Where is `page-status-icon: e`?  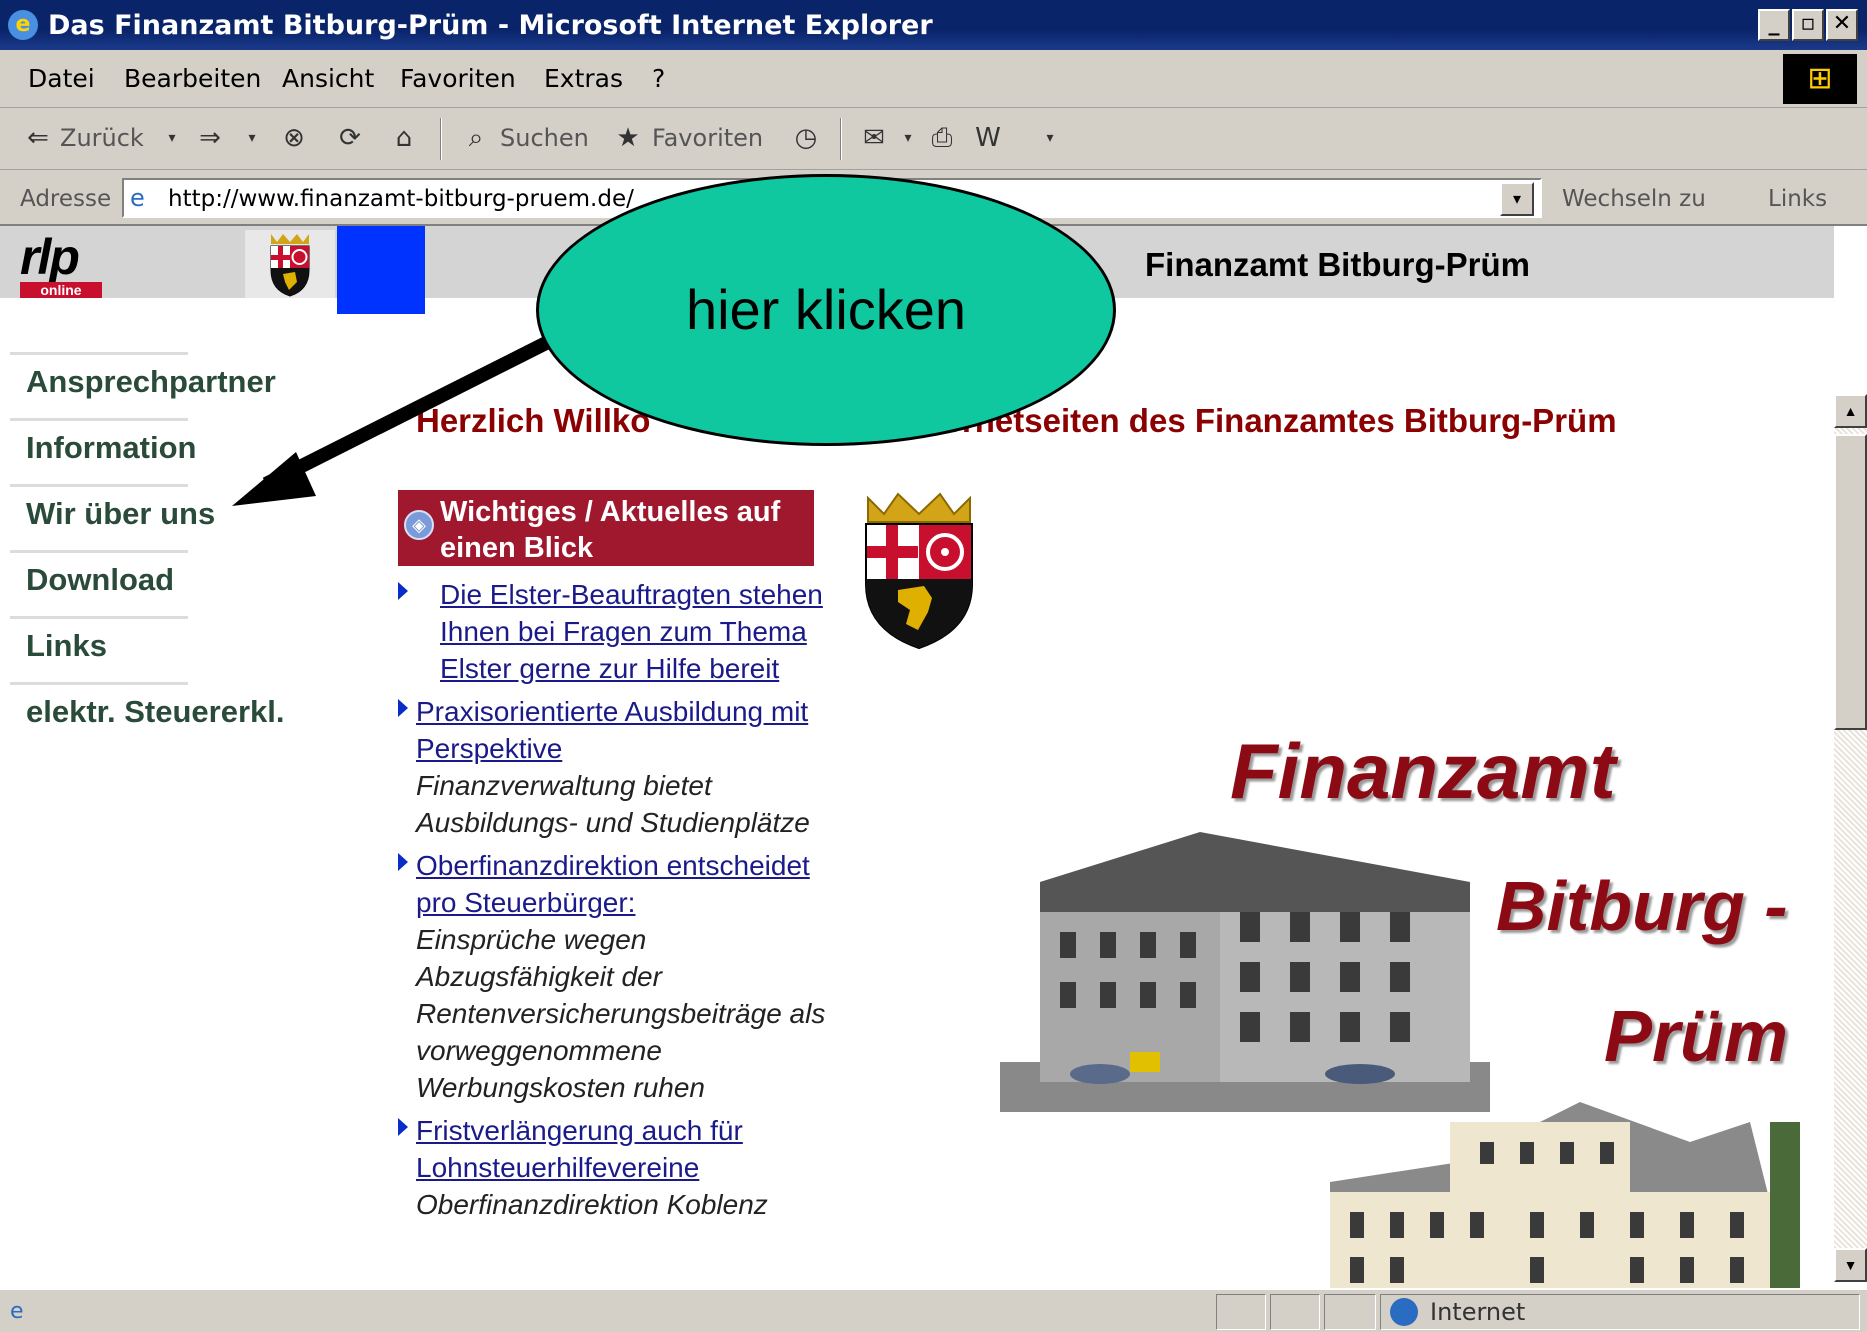
page-status-icon: e is located at coordinates (17, 1311).